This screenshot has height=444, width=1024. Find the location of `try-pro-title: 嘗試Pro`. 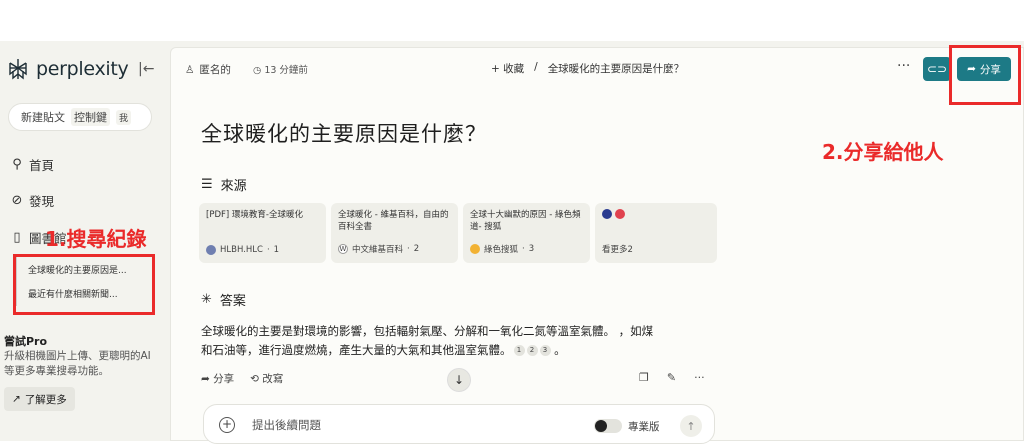

try-pro-title: 嘗試Pro is located at coordinates (26, 341).